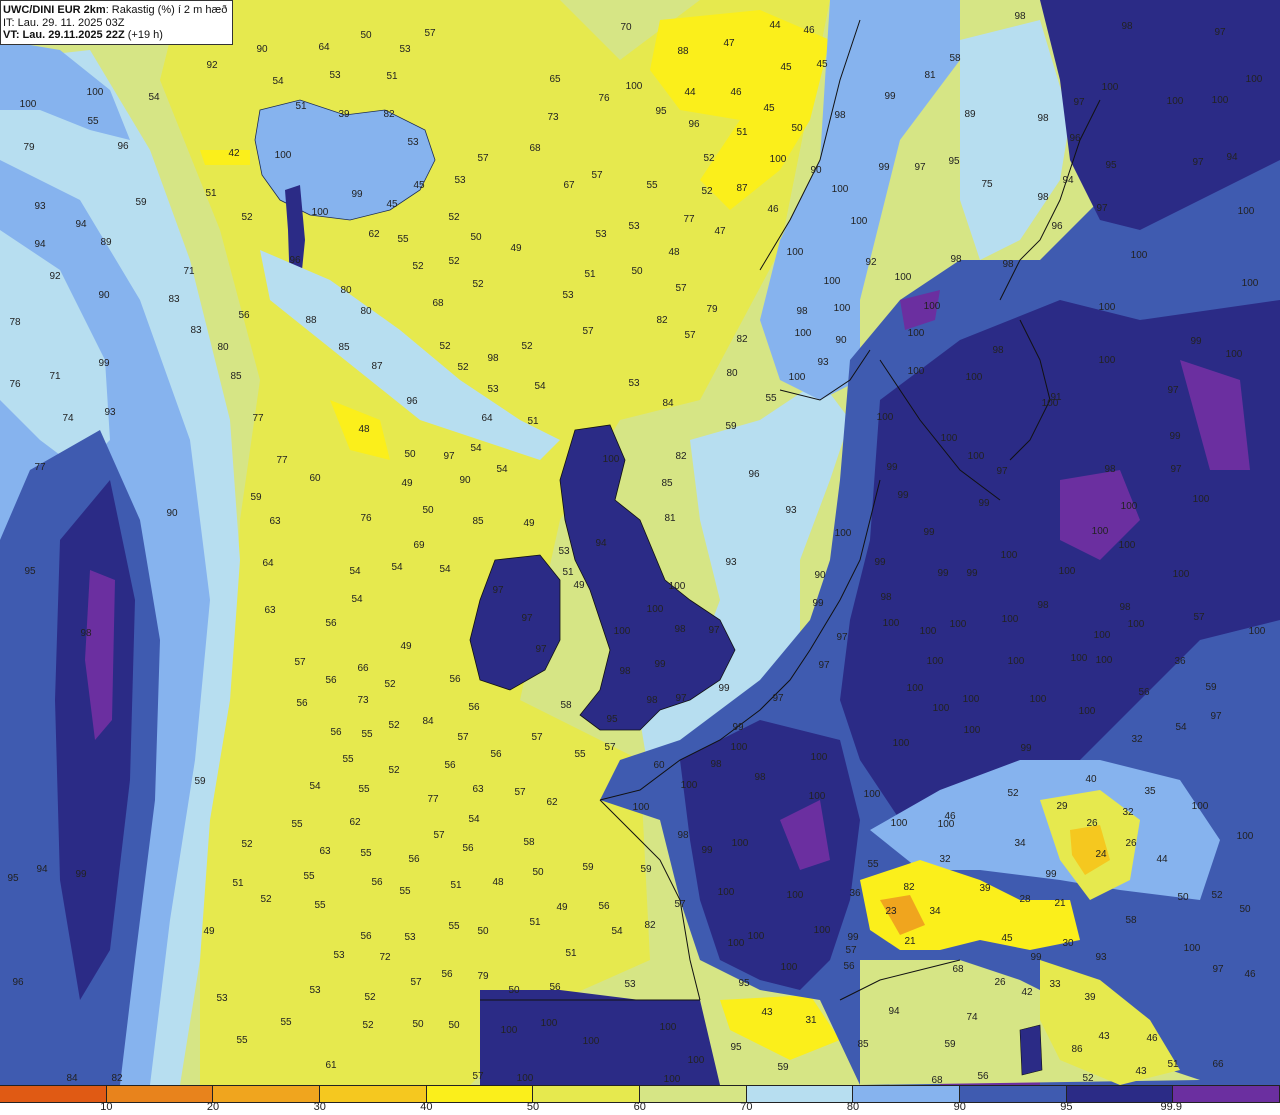 The height and width of the screenshot is (1115, 1280). What do you see at coordinates (344, 114) in the screenshot?
I see `value-label: 39` at bounding box center [344, 114].